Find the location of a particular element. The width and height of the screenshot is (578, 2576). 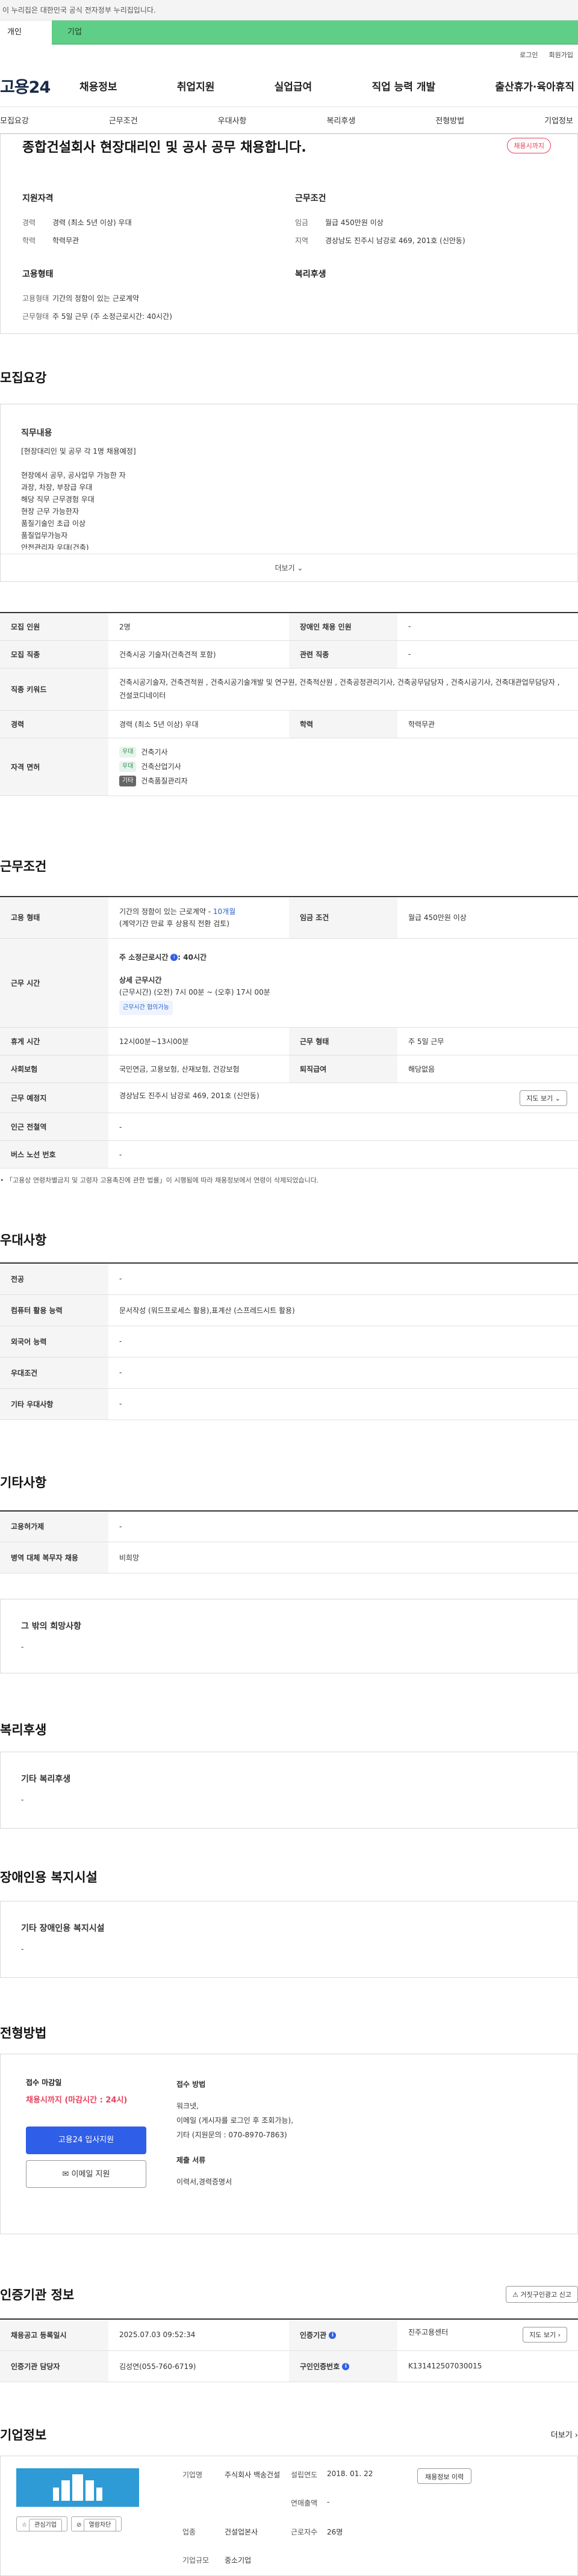

block-company-button: ⊘ 열람차단 is located at coordinates (96, 2523).